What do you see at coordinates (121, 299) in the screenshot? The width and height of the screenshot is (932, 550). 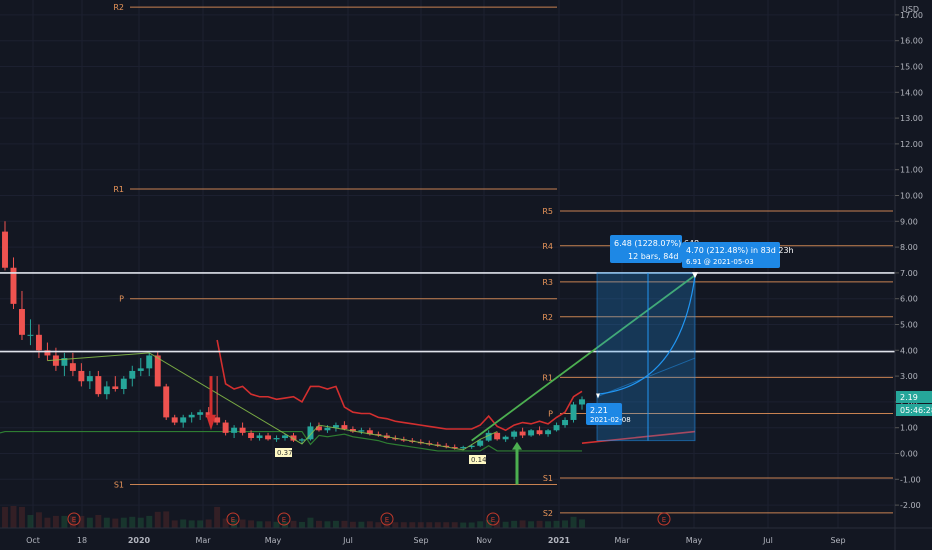 I see `pivot-label-left: P` at bounding box center [121, 299].